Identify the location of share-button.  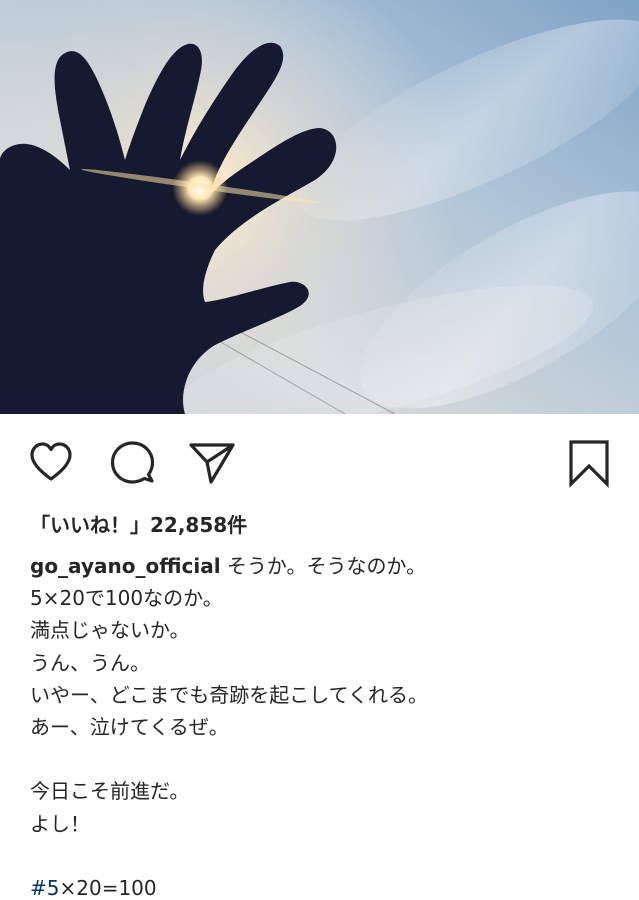
(212, 463).